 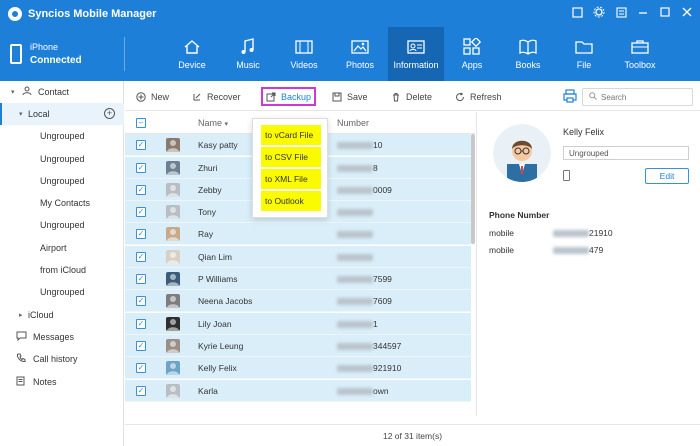 What do you see at coordinates (382, 300) in the screenshot?
I see `number-visible-part: 7609` at bounding box center [382, 300].